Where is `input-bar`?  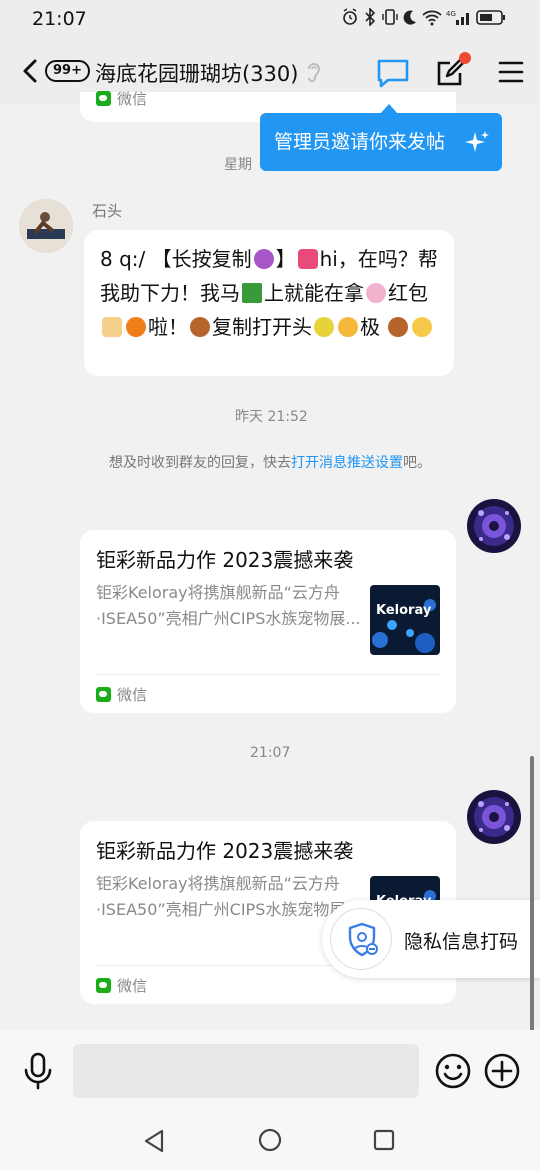 input-bar is located at coordinates (270, 1070).